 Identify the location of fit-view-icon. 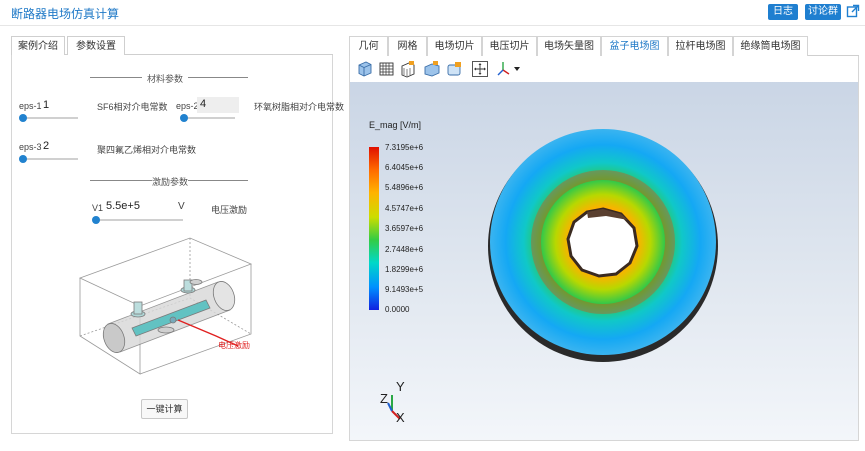
(480, 69).